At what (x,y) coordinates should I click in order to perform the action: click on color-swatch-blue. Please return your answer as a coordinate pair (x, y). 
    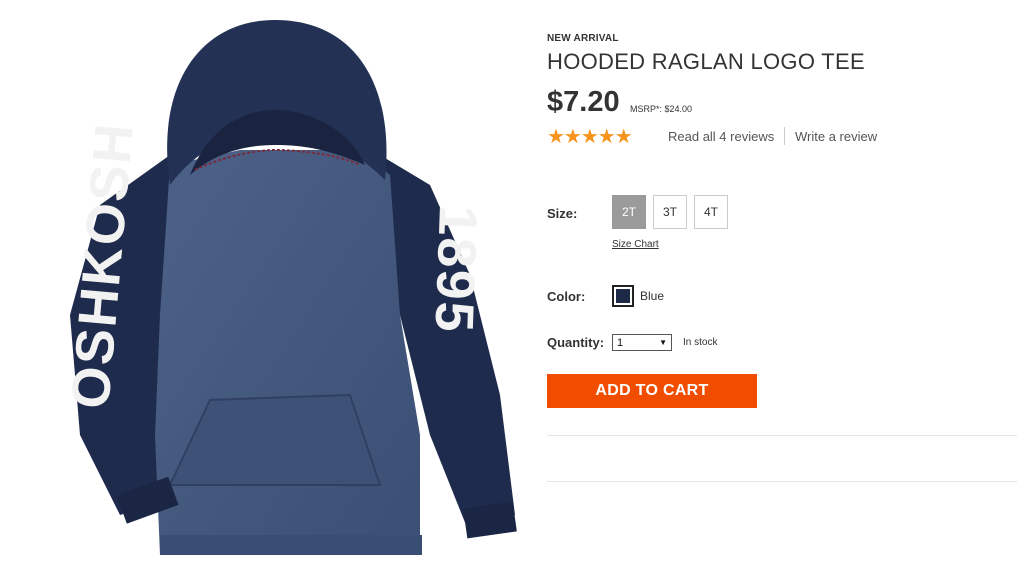
    Looking at the image, I should click on (623, 296).